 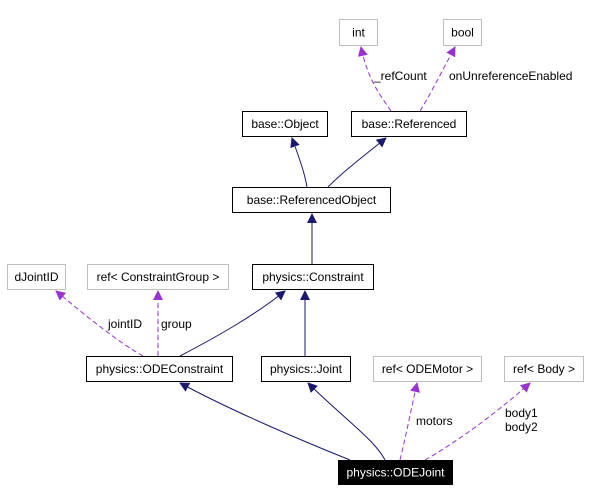 I want to click on node-base-referencedobject: base::ReferencedObject, so click(x=311, y=200).